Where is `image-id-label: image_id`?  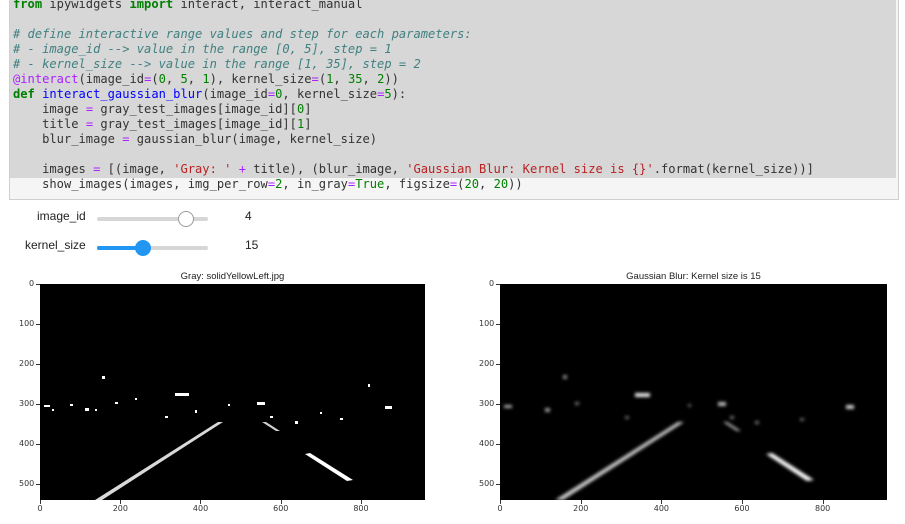
image-id-label: image_id is located at coordinates (61, 216).